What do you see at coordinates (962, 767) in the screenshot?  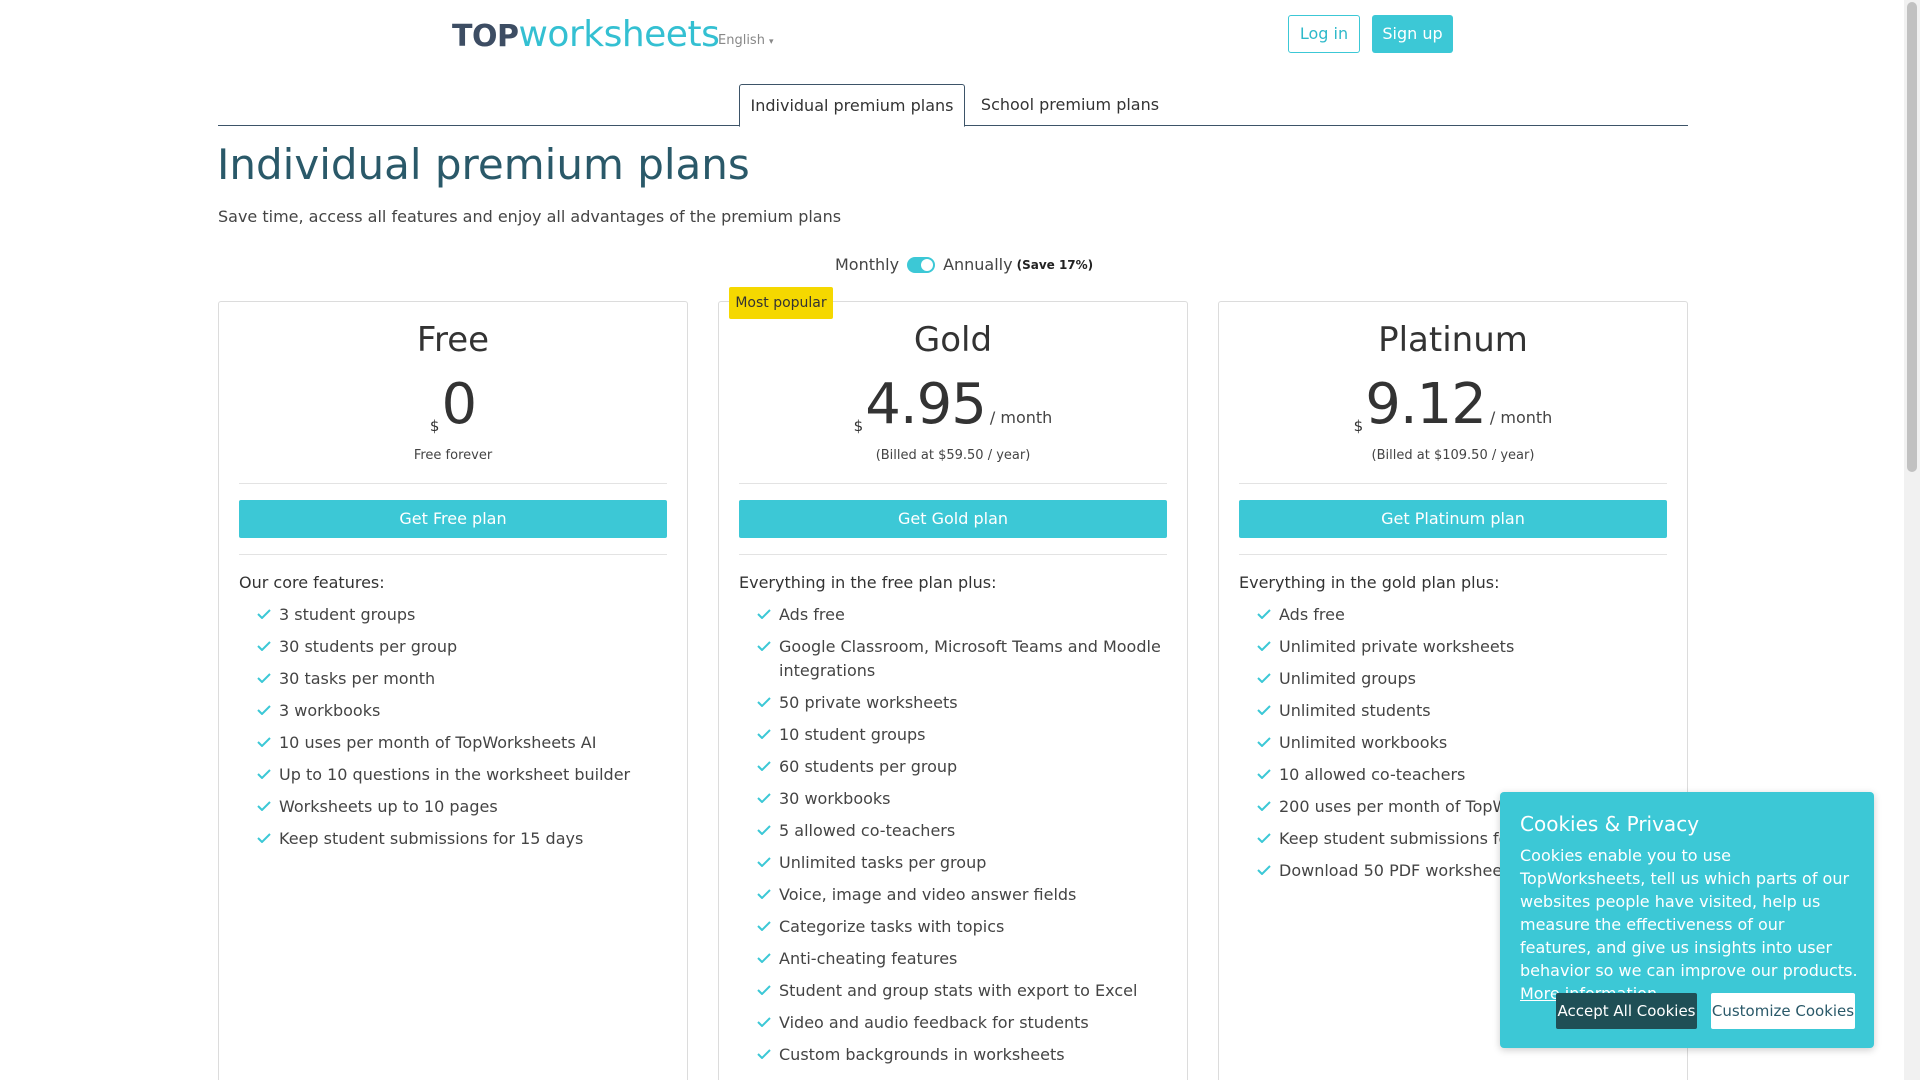 I see `feature-item: 60 students per group` at bounding box center [962, 767].